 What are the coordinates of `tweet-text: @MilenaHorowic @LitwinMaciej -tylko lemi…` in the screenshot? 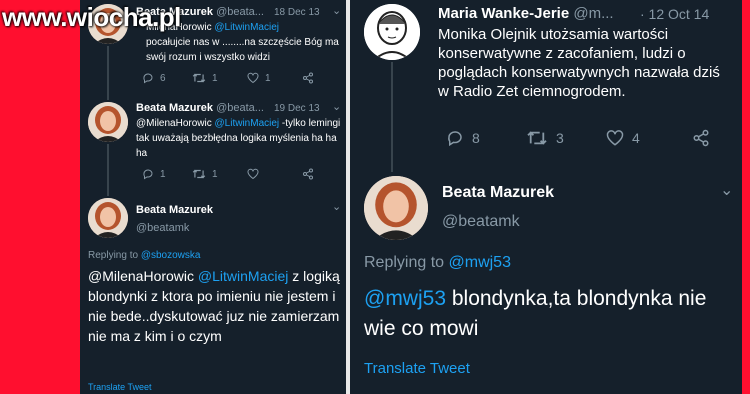 It's located at (238, 138).